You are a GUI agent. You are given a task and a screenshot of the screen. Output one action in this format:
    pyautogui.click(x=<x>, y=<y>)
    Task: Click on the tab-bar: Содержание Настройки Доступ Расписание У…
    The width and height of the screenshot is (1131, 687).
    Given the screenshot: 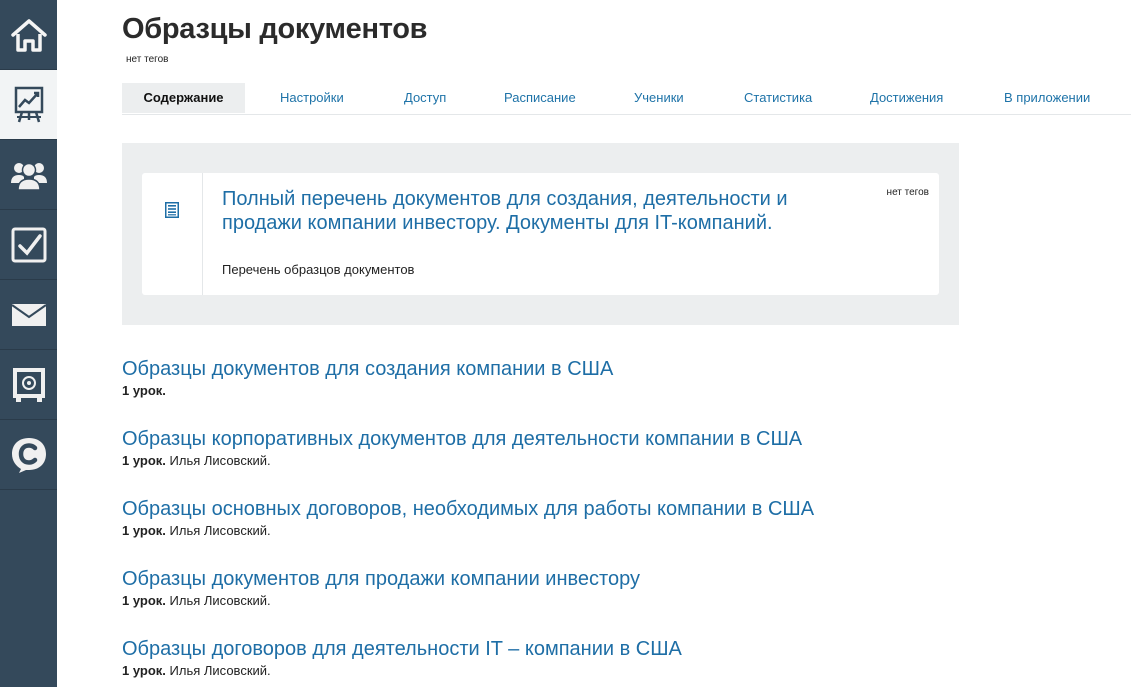 What is the action you would take?
    pyautogui.click(x=626, y=99)
    